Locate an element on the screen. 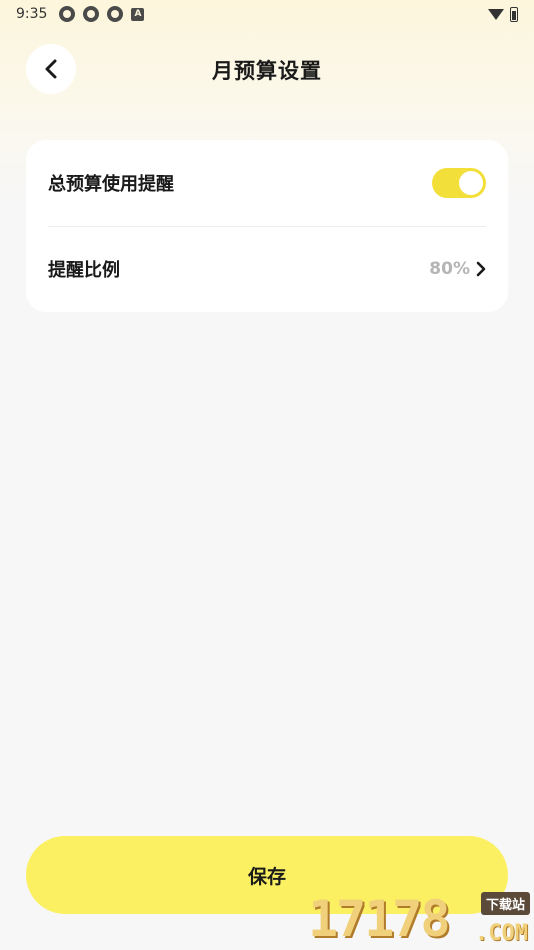  budget-reminder-label: 总预算使用提醒 is located at coordinates (111, 184).